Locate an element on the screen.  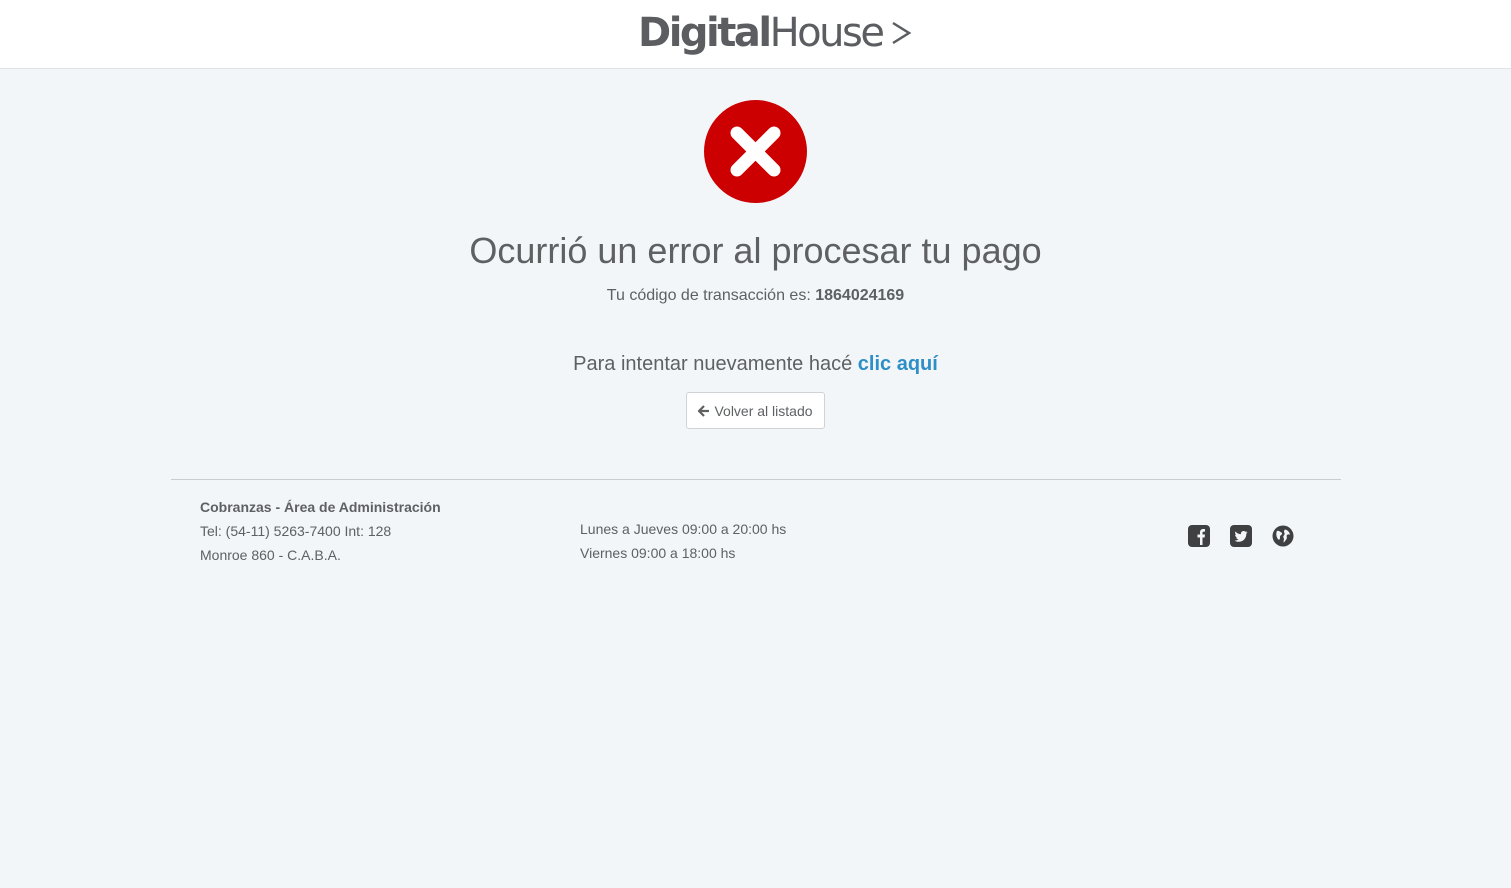
retry-text: Para intentar nuevamente hacé is located at coordinates (713, 364).